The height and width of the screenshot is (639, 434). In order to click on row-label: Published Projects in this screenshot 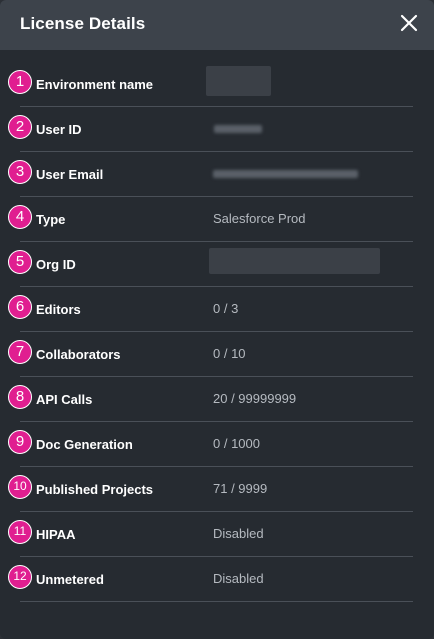, I will do `click(95, 489)`.